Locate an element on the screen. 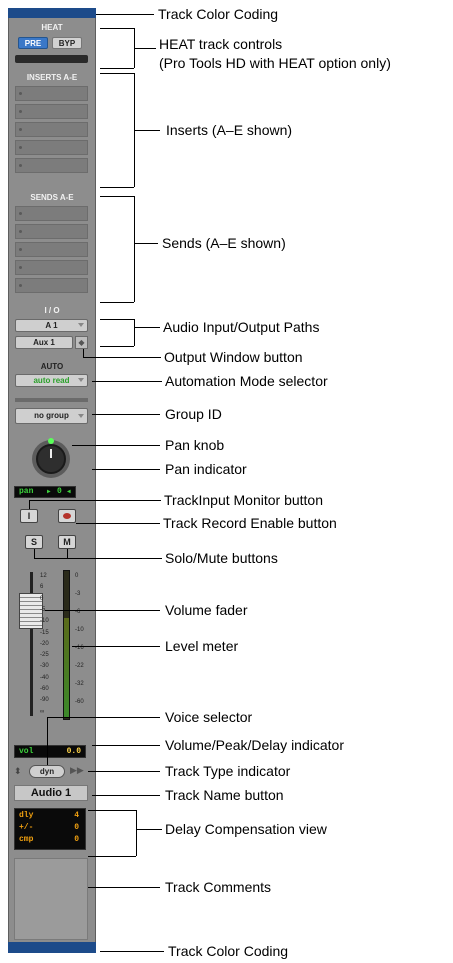 This screenshot has height=963, width=453. annotation-track-type: Track Type indicator is located at coordinates (228, 771).